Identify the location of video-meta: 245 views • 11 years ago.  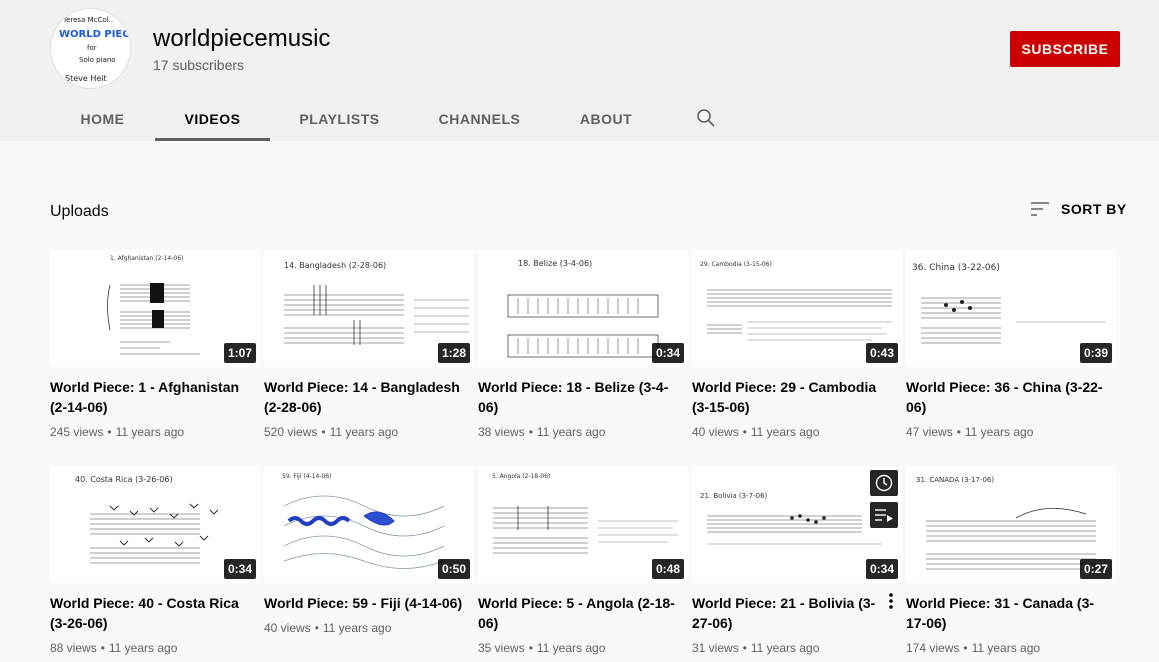
(155, 432).